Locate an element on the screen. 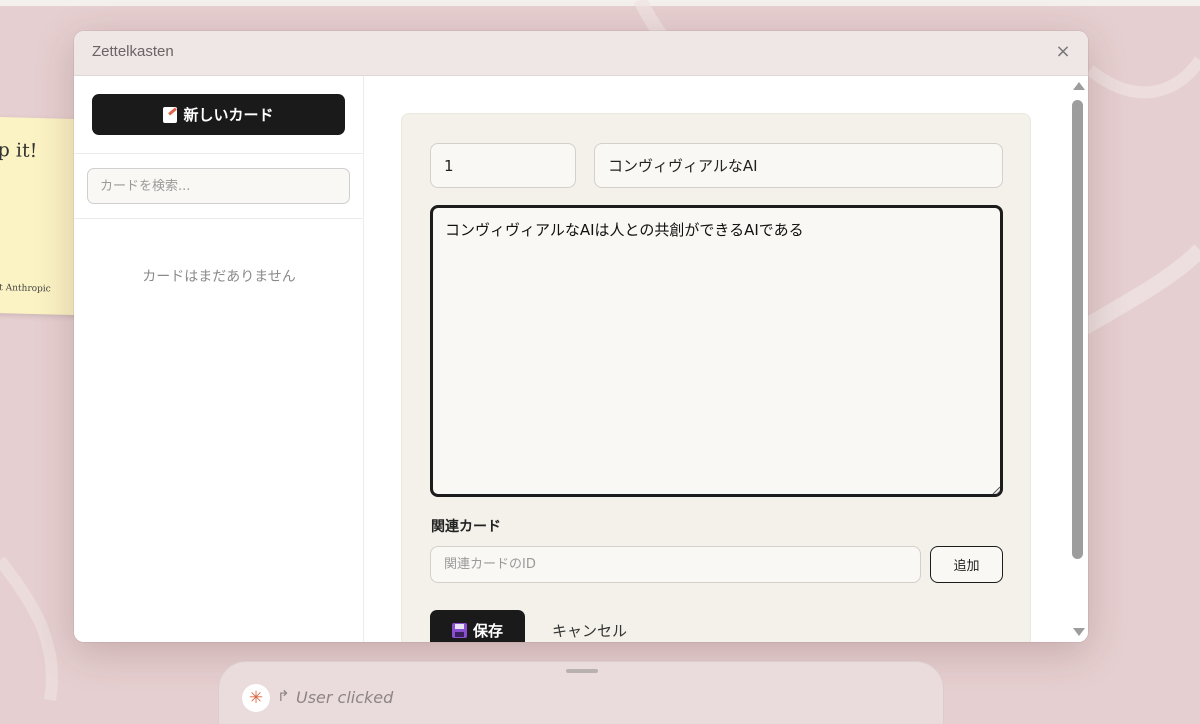  card-search-input is located at coordinates (218, 186).